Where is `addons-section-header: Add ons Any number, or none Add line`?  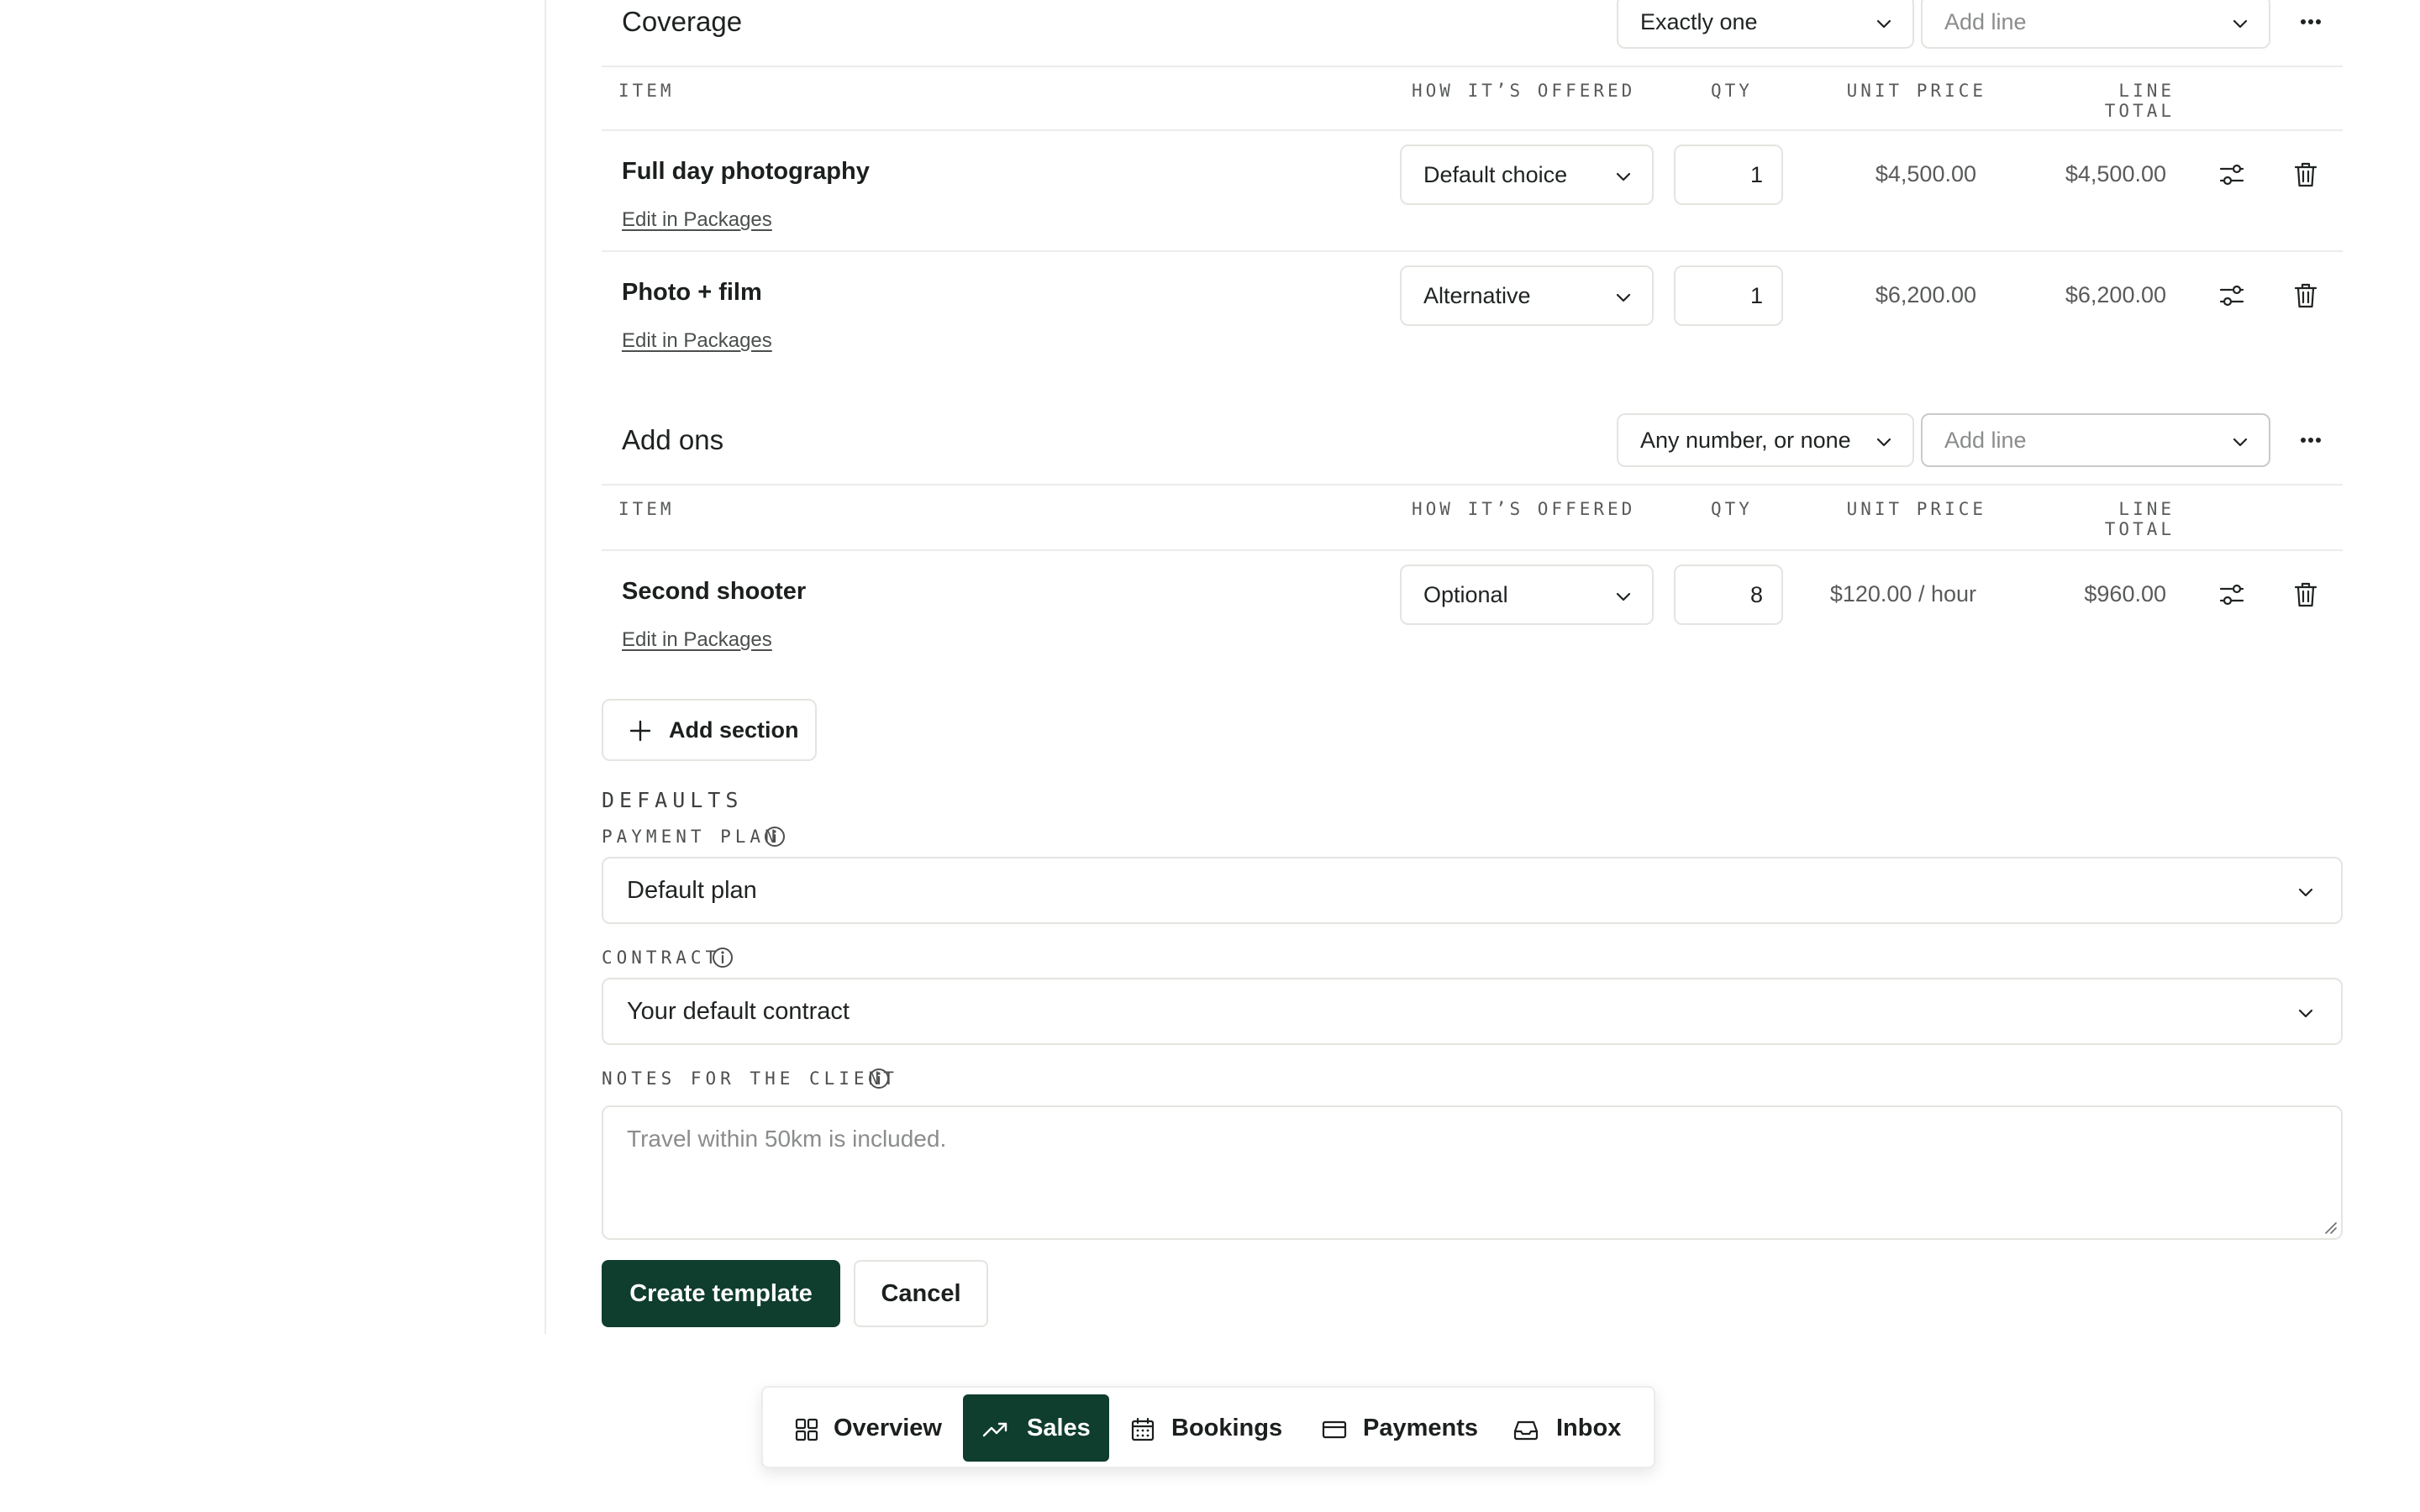 addons-section-header: Add ons Any number, or none Add line is located at coordinates (1472, 440).